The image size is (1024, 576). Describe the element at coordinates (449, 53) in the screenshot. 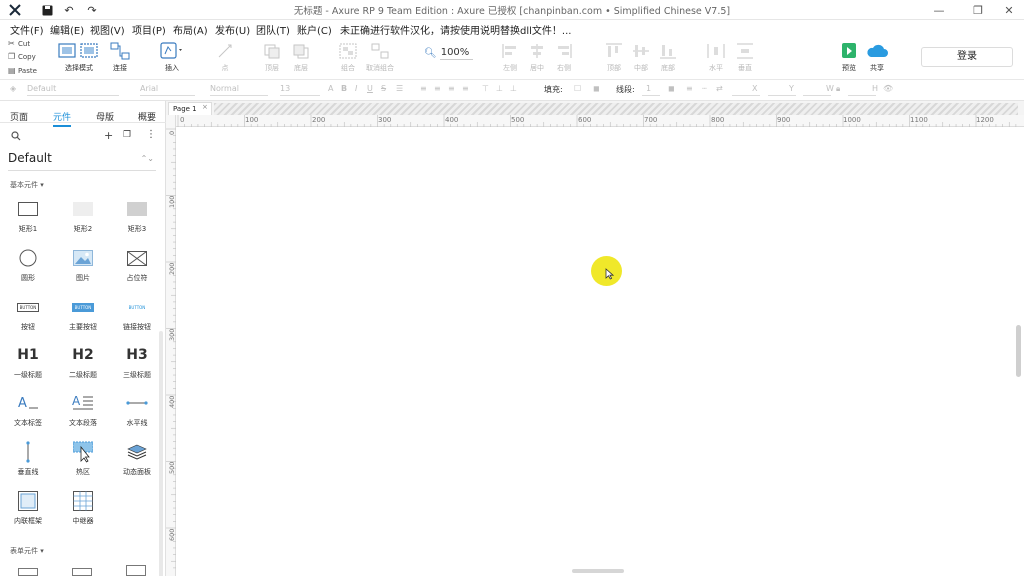

I see `zoom-control: 🔍︎ 100%` at that location.